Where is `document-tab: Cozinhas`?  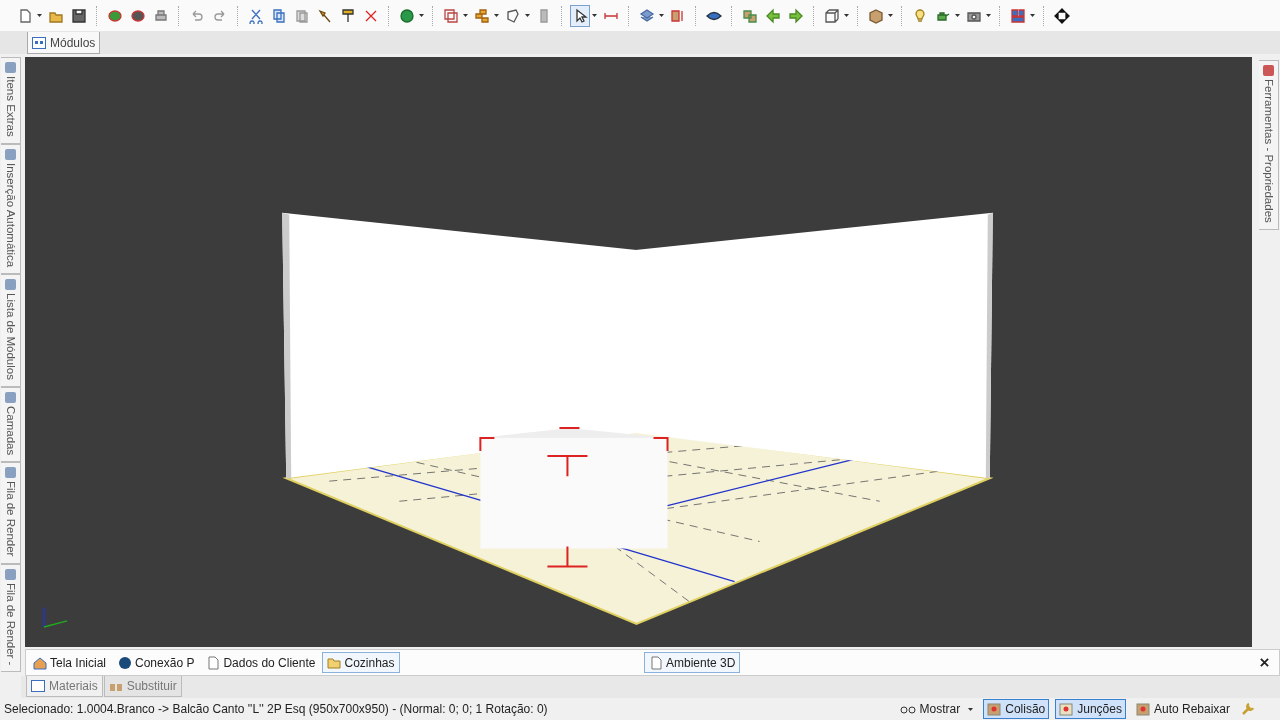
document-tab: Cozinhas is located at coordinates (361, 662).